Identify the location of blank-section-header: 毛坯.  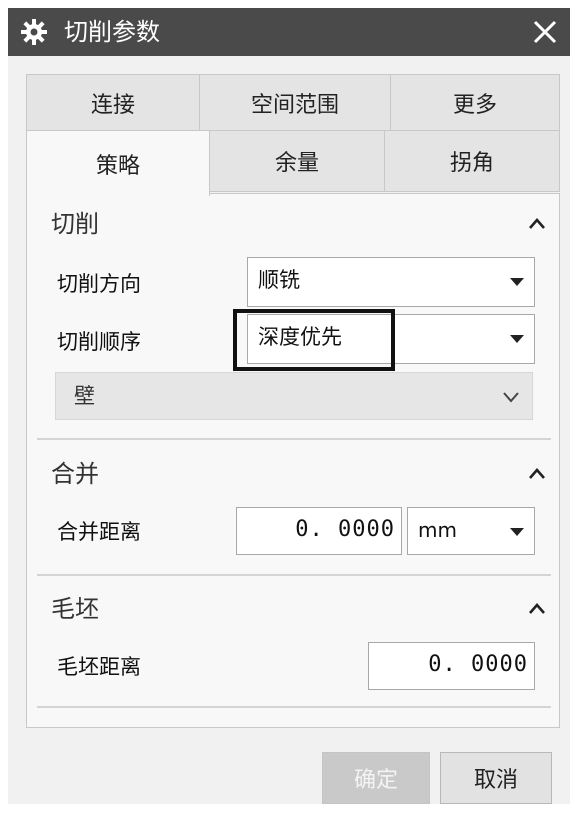
(294, 609).